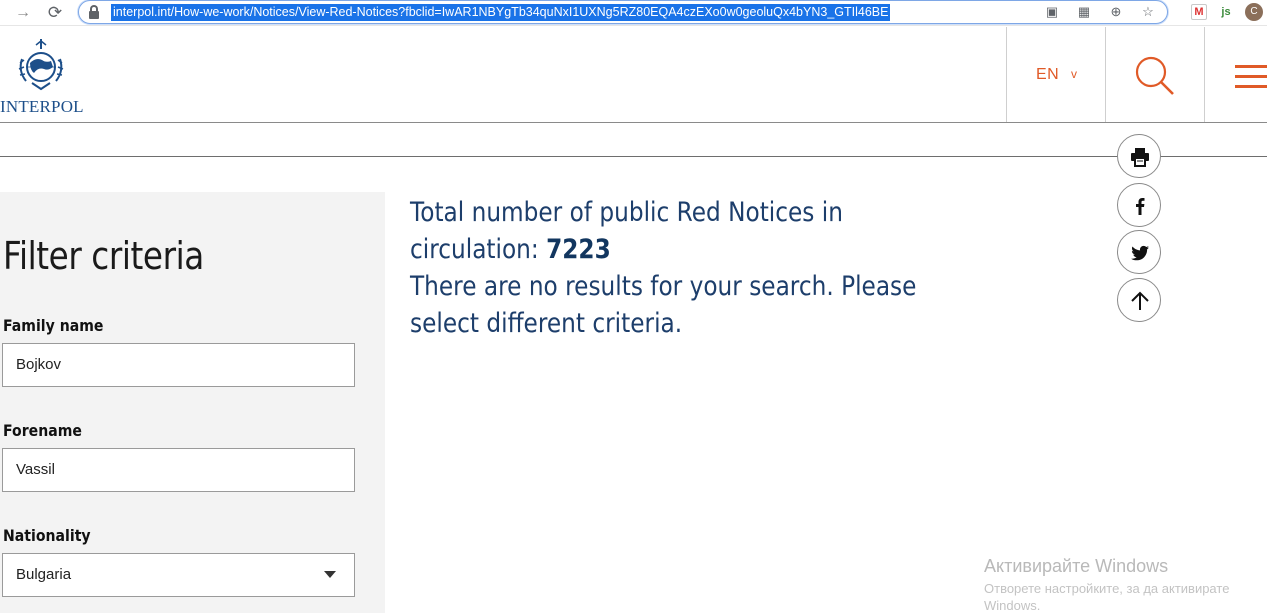 The image size is (1267, 614). What do you see at coordinates (103, 256) in the screenshot?
I see `filter-title: Filter criteria` at bounding box center [103, 256].